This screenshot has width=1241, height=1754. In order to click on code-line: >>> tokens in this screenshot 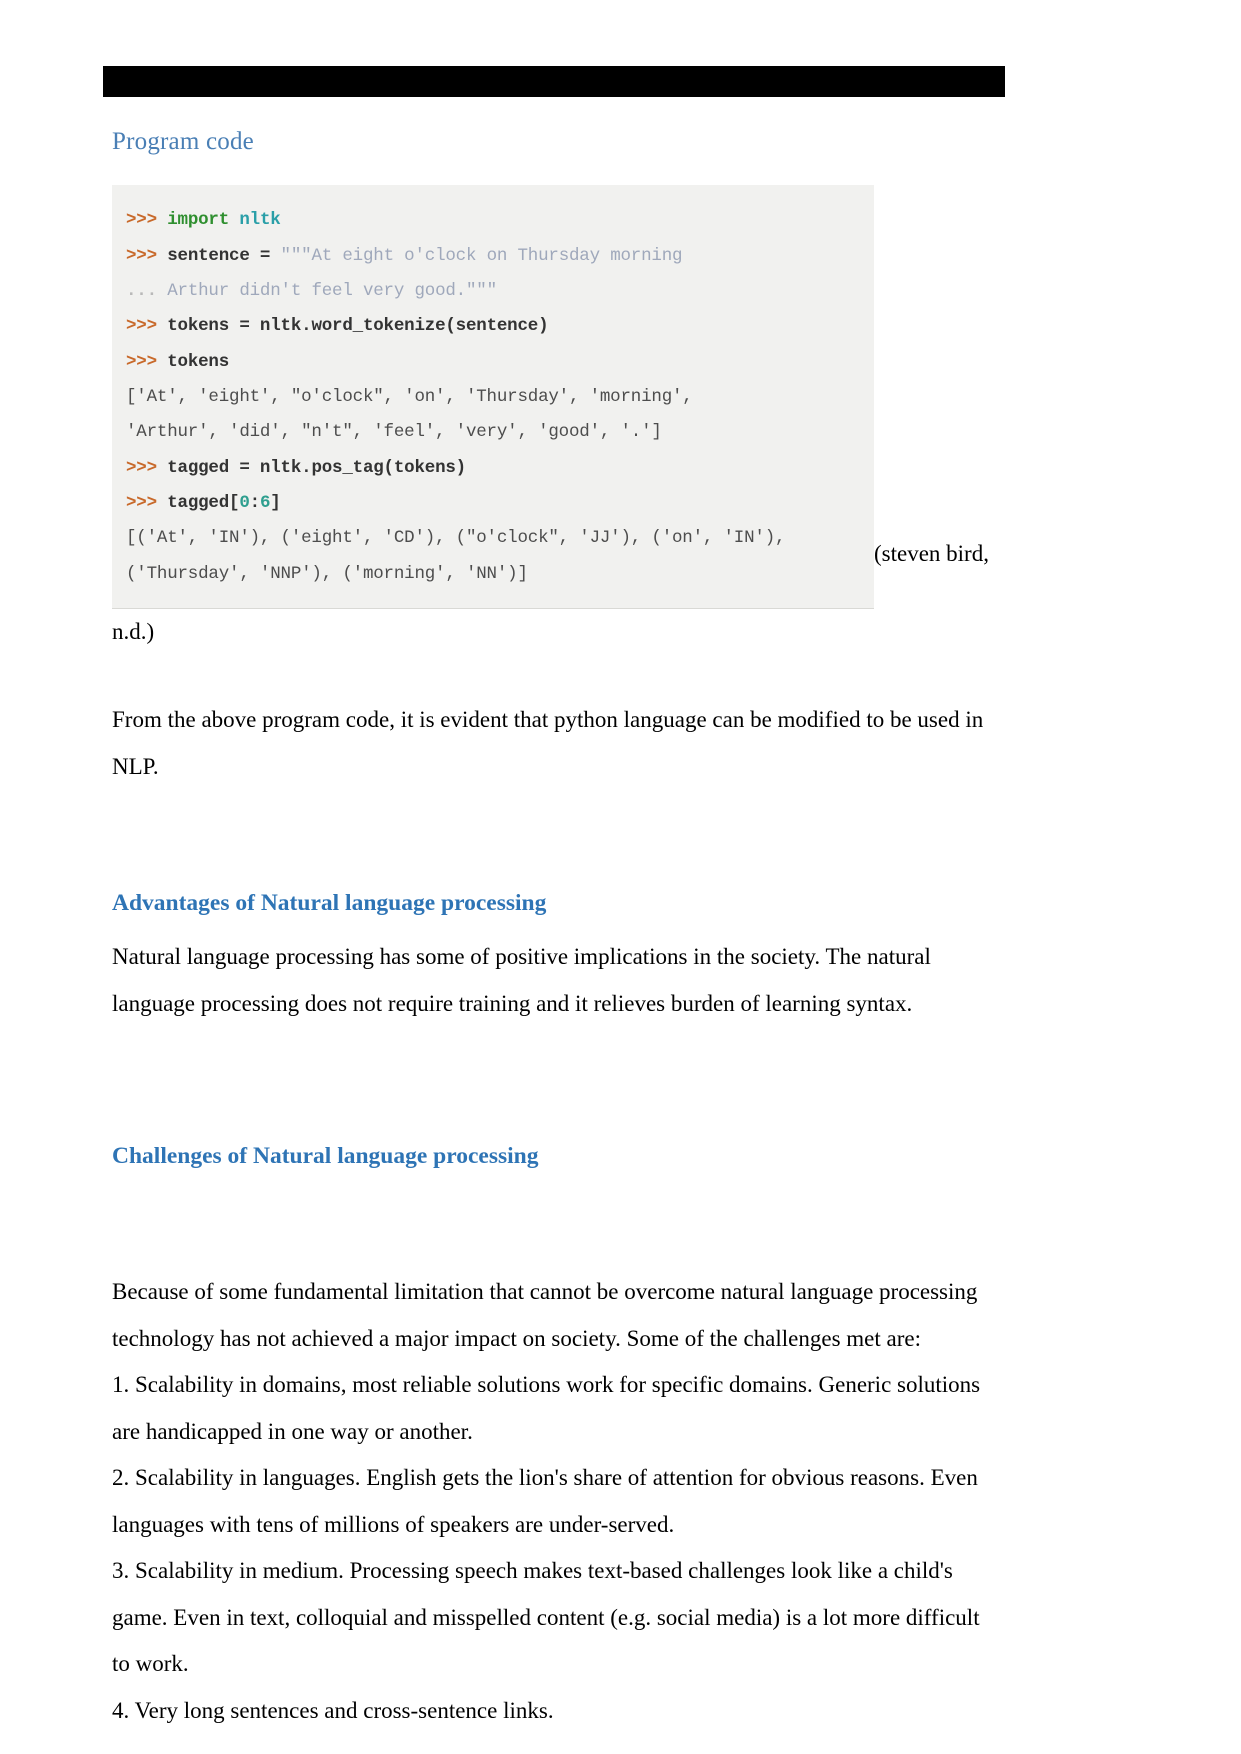, I will do `click(493, 362)`.